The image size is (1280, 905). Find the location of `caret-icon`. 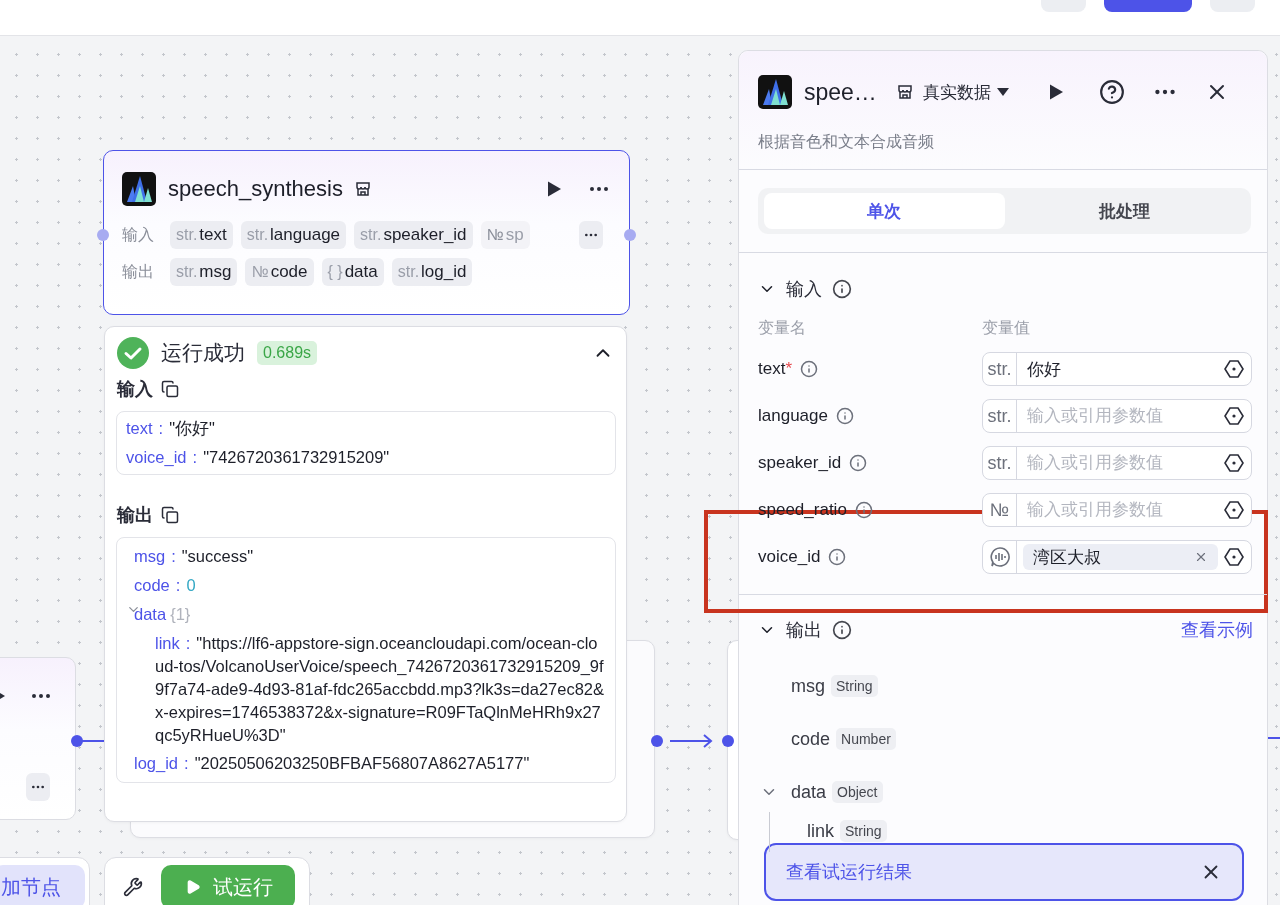

caret-icon is located at coordinates (1002, 92).